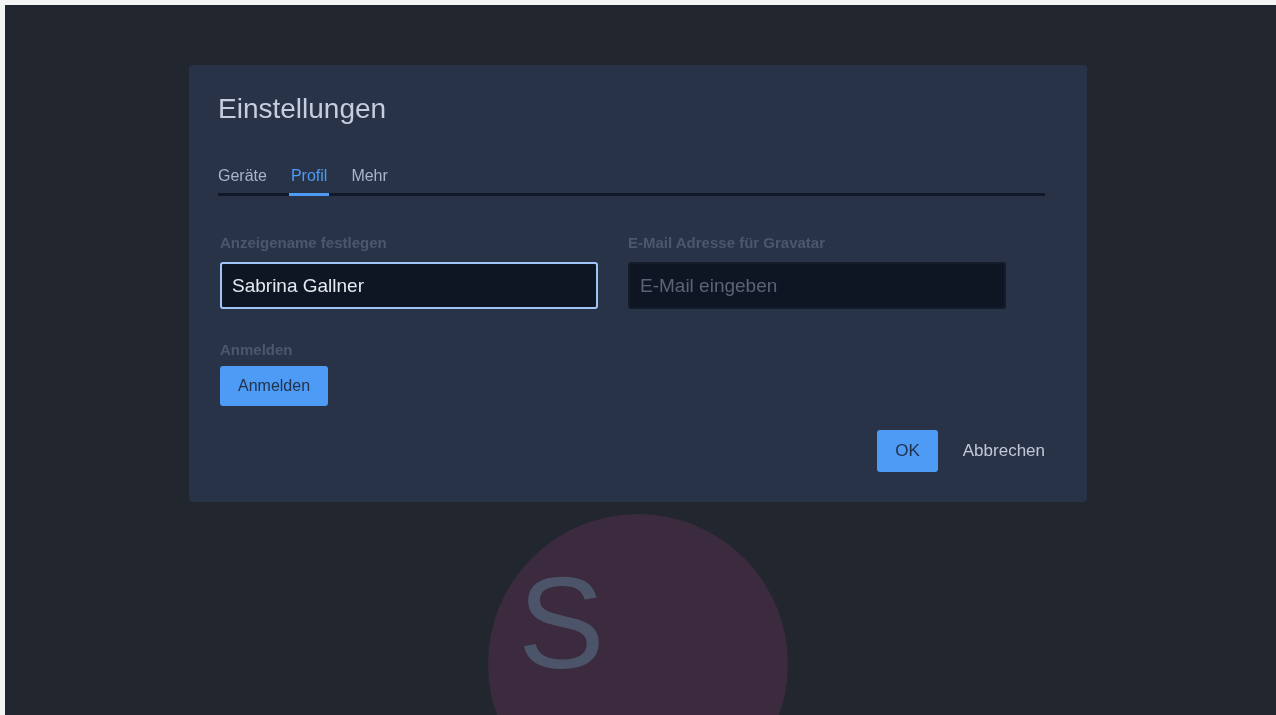 This screenshot has width=1276, height=715. Describe the element at coordinates (1003, 451) in the screenshot. I see `cancel-button: Abbrechen` at that location.